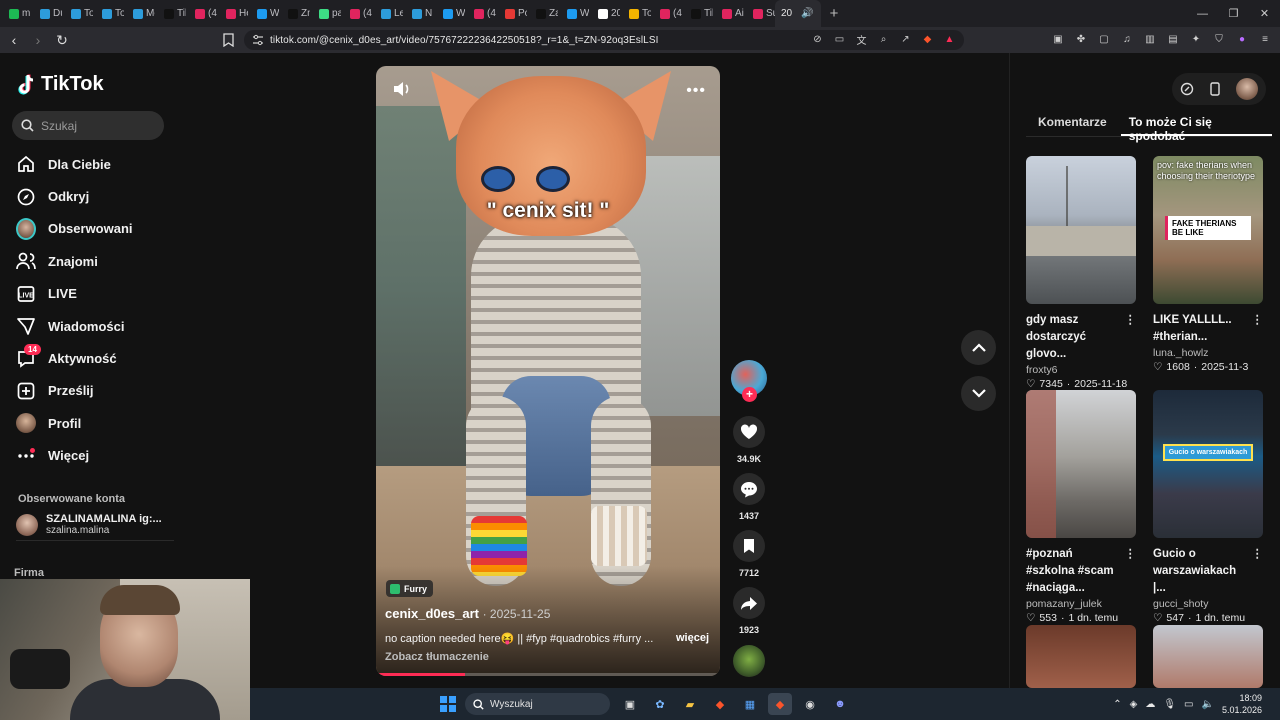  What do you see at coordinates (780, 704) in the screenshot?
I see `brave-window-icon: ◆` at bounding box center [780, 704].